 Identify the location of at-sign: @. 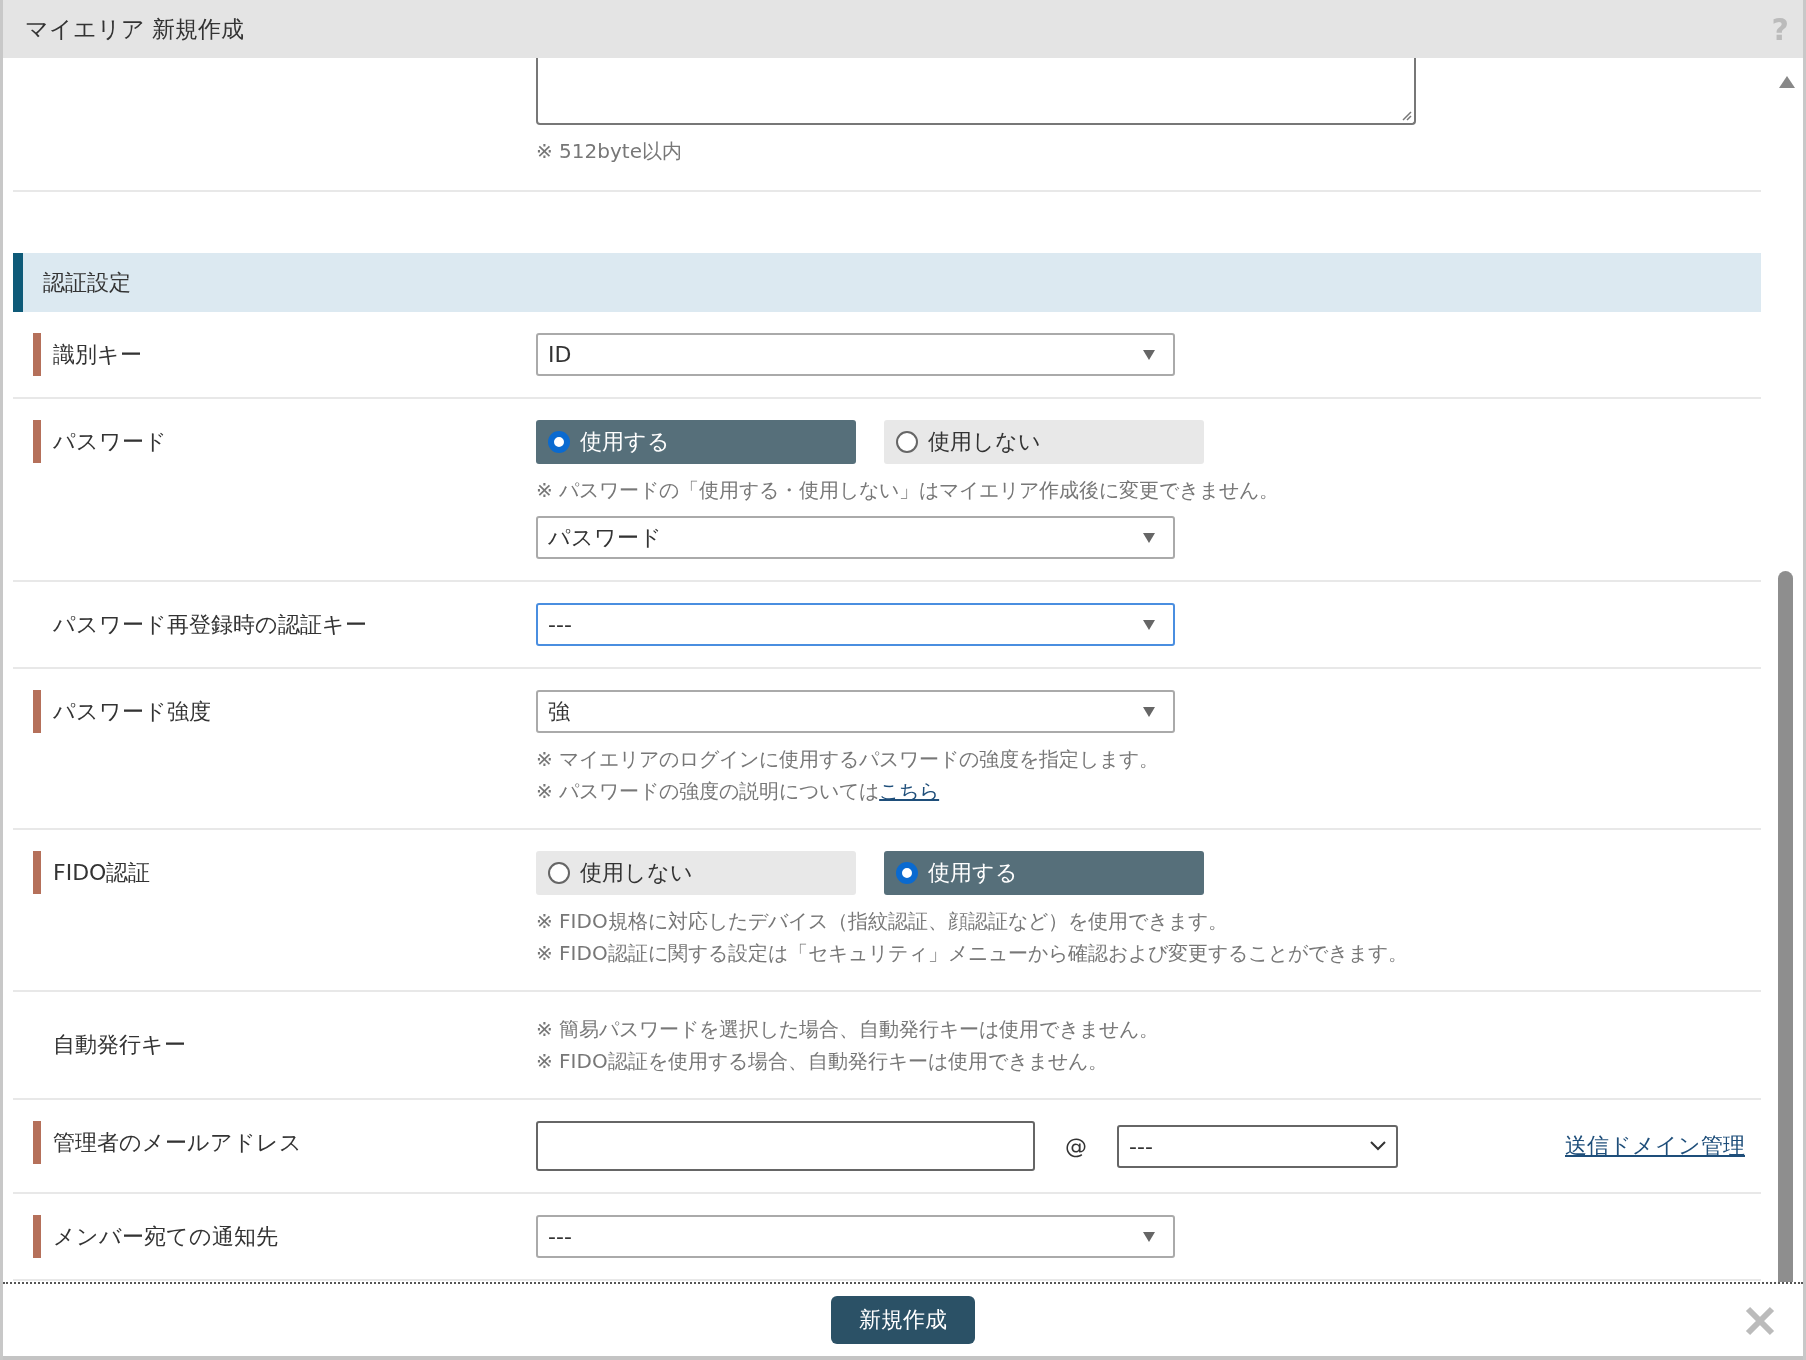
(1076, 1146).